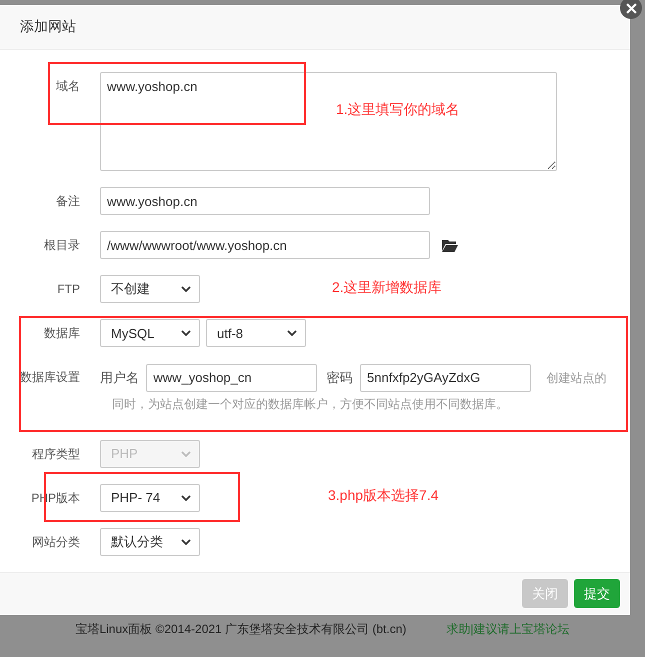 This screenshot has height=657, width=645. What do you see at coordinates (446, 378) in the screenshot?
I see `password-field: 5nnfxfp2yGAyZdxG` at bounding box center [446, 378].